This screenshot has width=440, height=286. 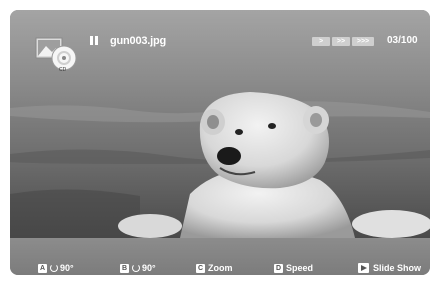 I want to click on zoom-hint: C Zoom, so click(x=214, y=268).